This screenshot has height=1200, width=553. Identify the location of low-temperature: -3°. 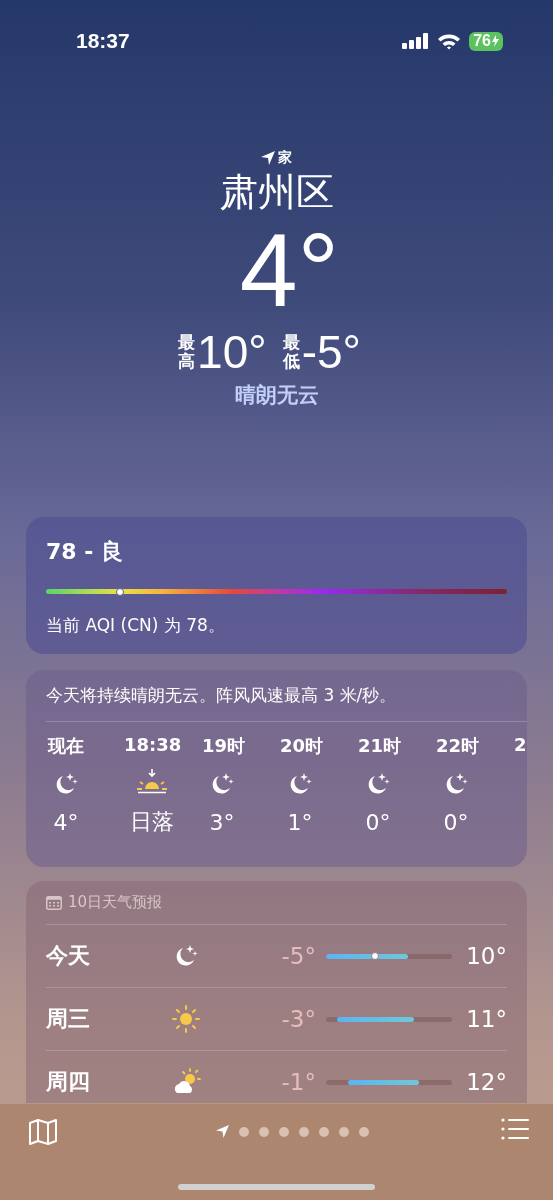
(298, 1019).